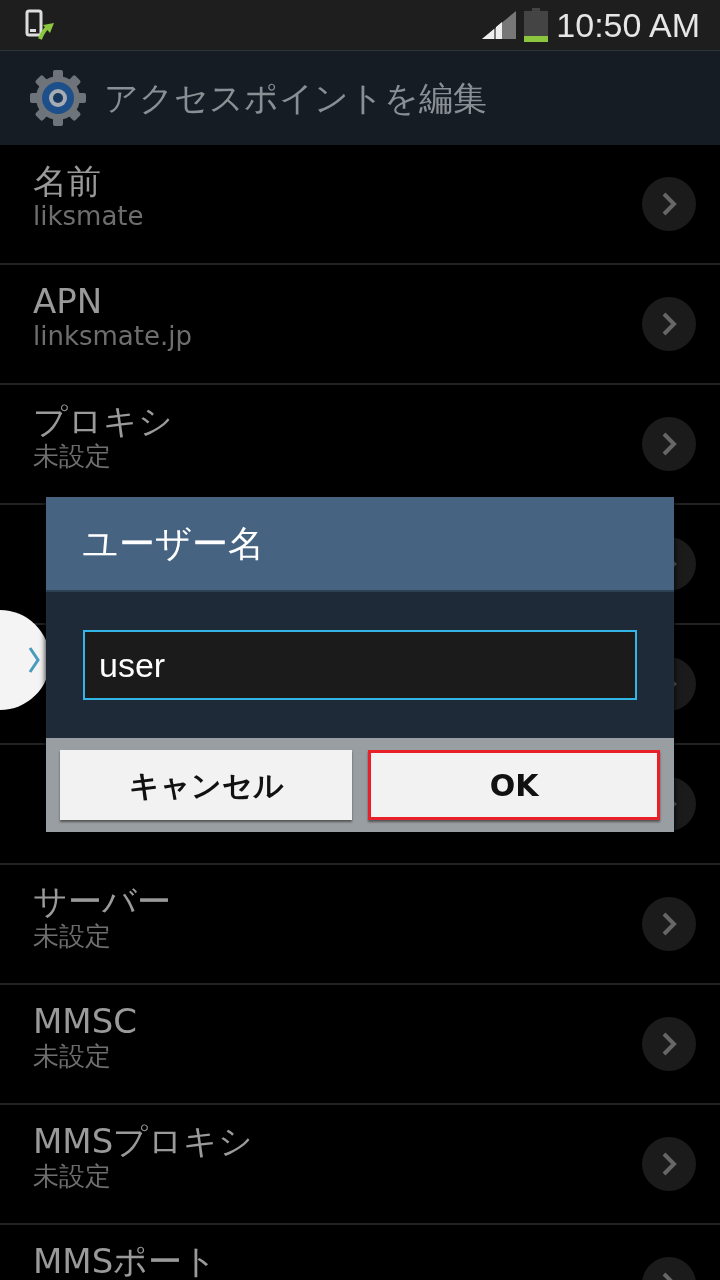 The width and height of the screenshot is (720, 1280). What do you see at coordinates (144, 1142) in the screenshot?
I see `setting-title: MMSプロキシ` at bounding box center [144, 1142].